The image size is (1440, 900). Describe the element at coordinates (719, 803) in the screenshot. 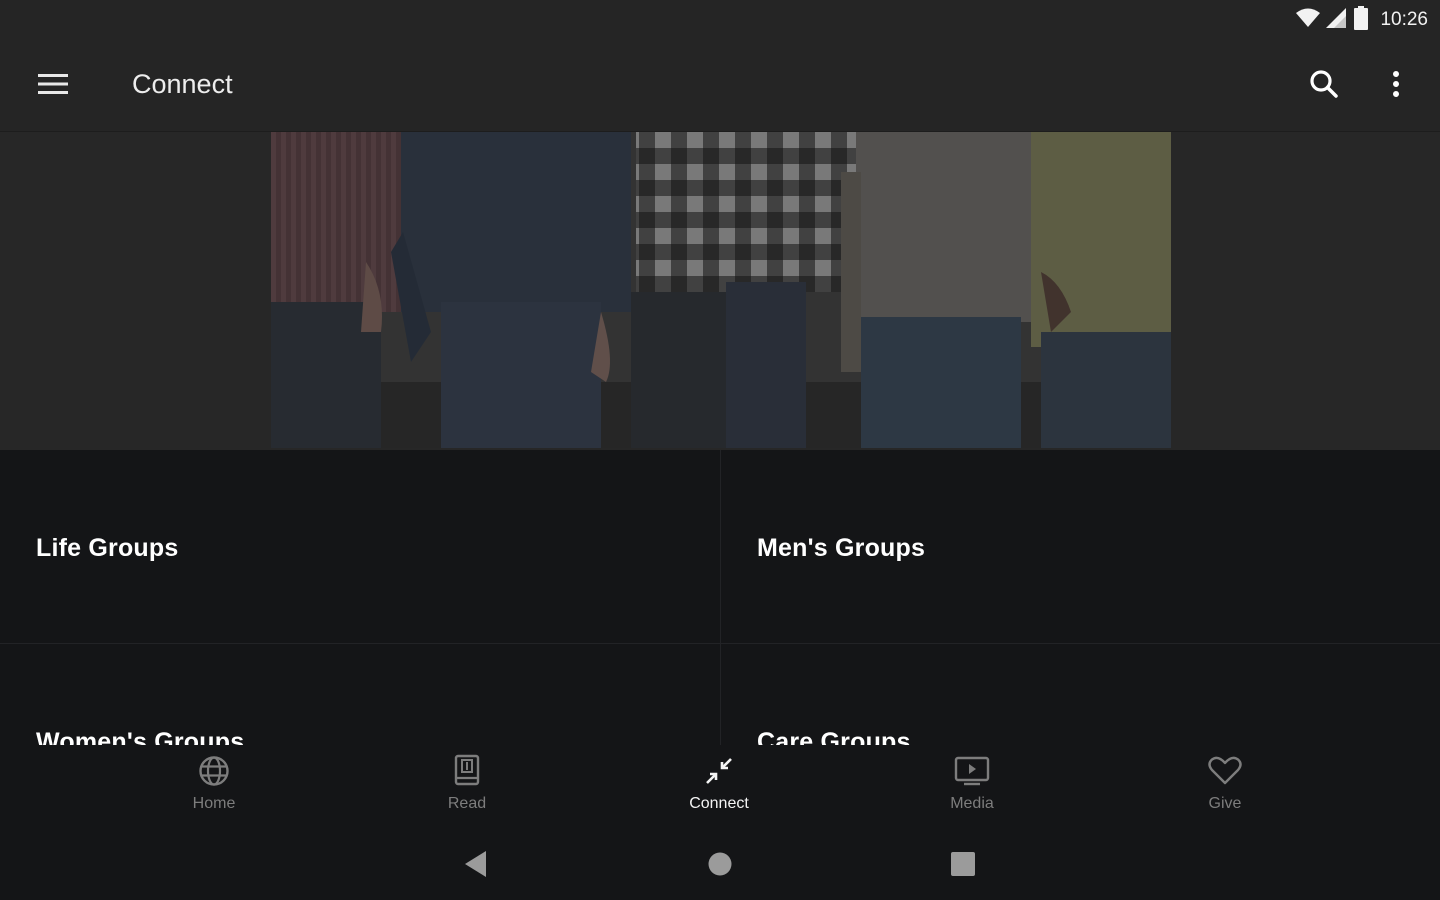

I see `nav-label: Connect` at that location.